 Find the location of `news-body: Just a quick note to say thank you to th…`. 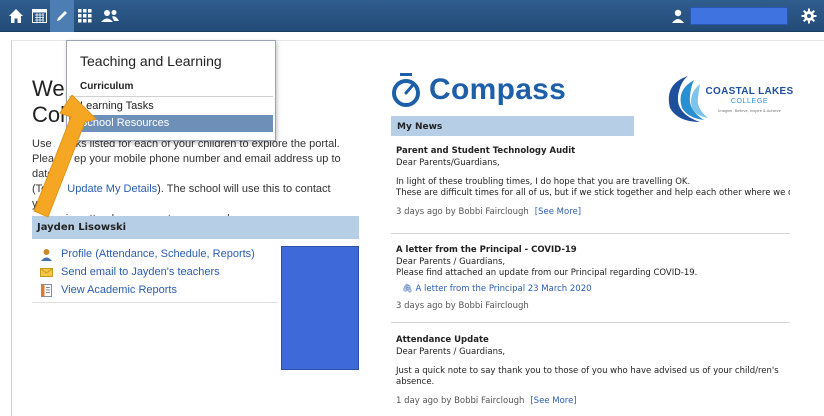

news-body: Just a quick note to say thank you to th… is located at coordinates (587, 371).